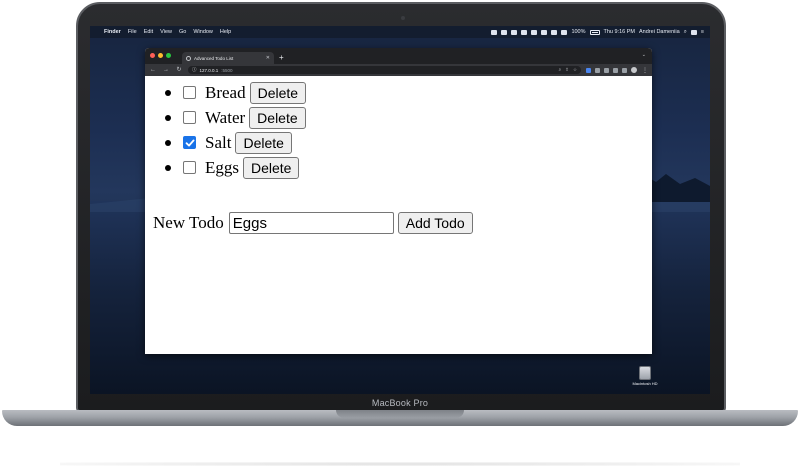  What do you see at coordinates (403, 18) in the screenshot?
I see `camera-icon` at bounding box center [403, 18].